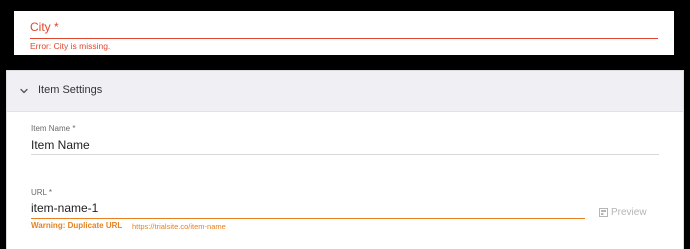 The height and width of the screenshot is (249, 690). Describe the element at coordinates (344, 38) in the screenshot. I see `city-field-input` at that location.